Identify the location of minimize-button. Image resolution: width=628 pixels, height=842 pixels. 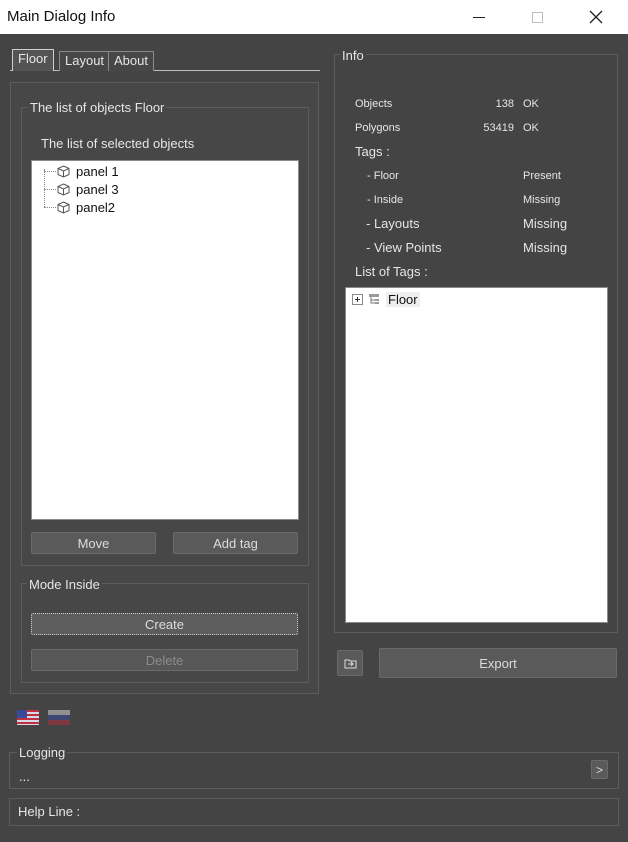
(479, 17).